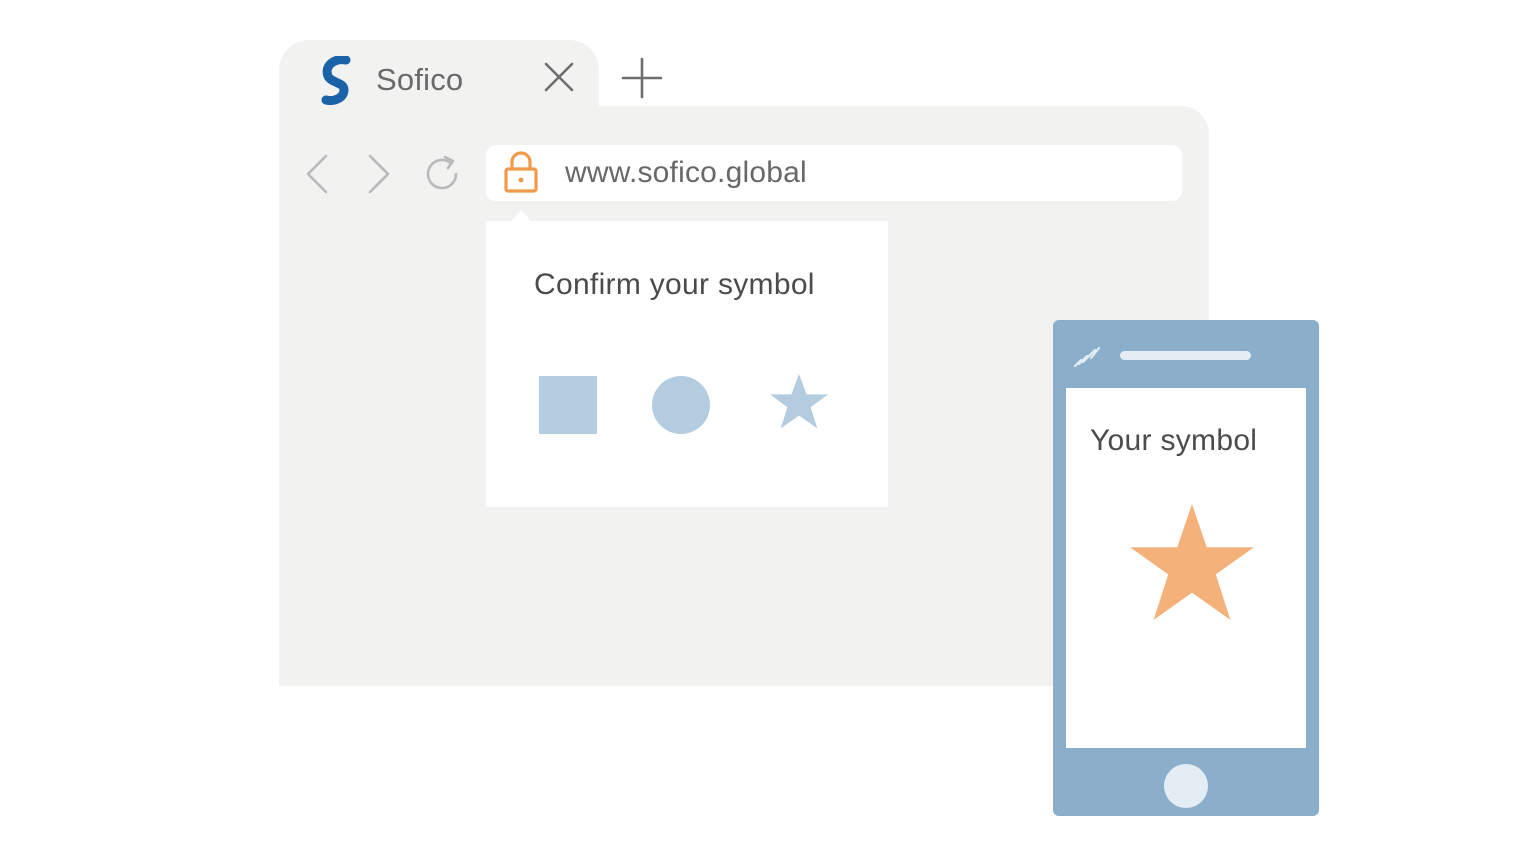 The image size is (1536, 864). I want to click on circle-symbol-option, so click(681, 405).